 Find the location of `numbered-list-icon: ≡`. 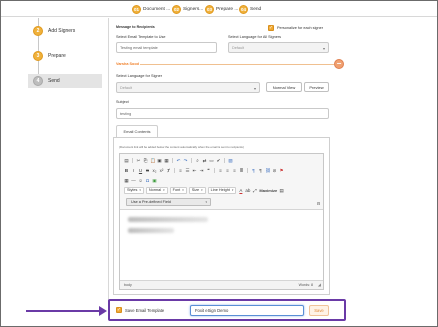

numbered-list-icon: ≡ is located at coordinates (180, 170).